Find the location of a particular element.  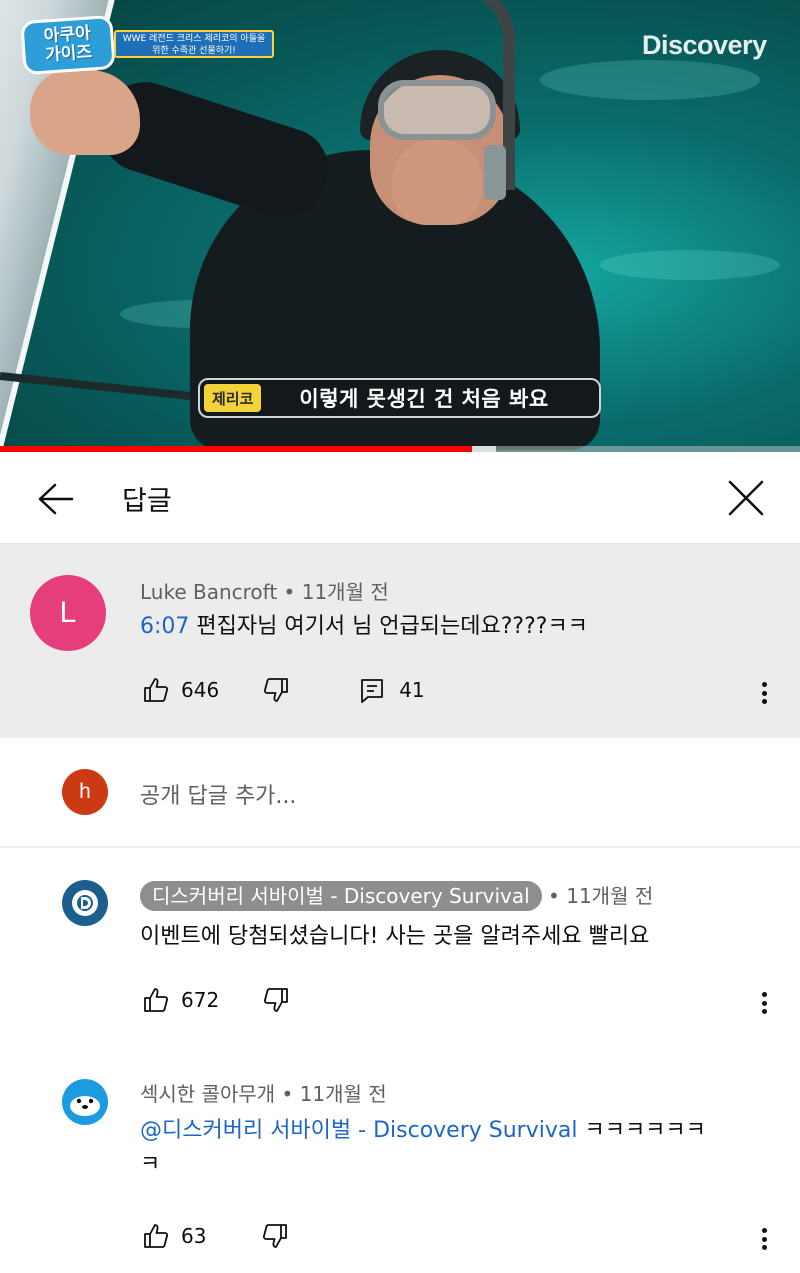

mention-link: @디스커버리 서바이벌 - Discovery Survival is located at coordinates (358, 1130).